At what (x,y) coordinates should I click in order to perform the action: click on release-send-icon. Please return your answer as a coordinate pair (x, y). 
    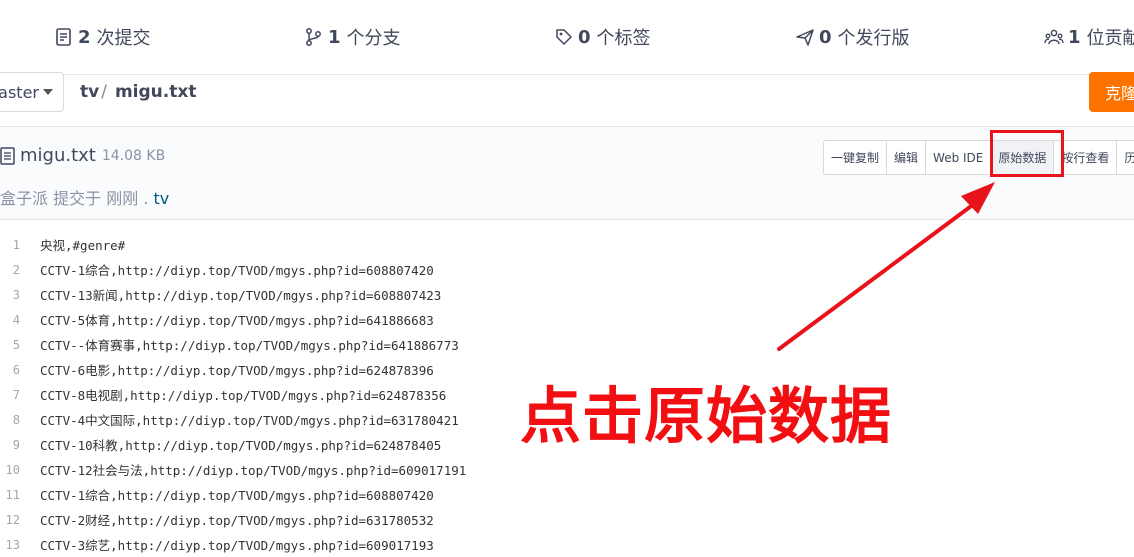
    Looking at the image, I should click on (805, 37).